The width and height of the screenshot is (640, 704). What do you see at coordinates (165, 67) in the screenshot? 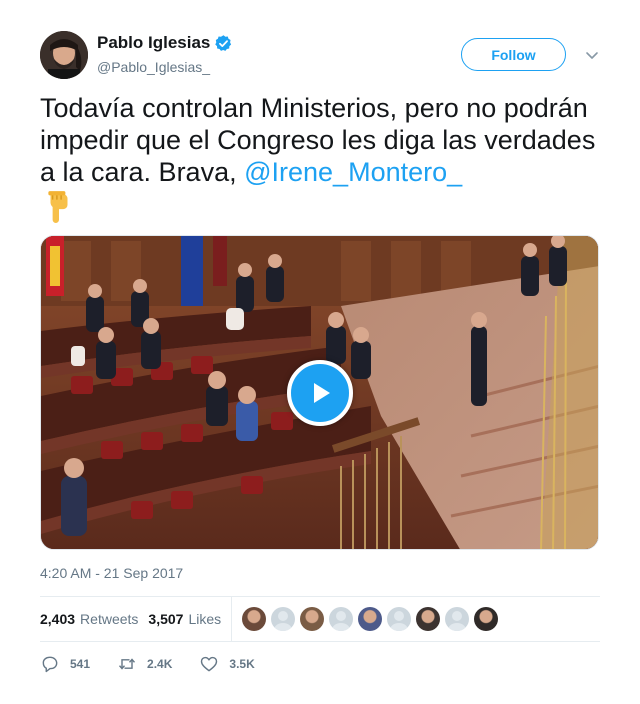
I see `author-handle: @Pablo_Iglesias_` at bounding box center [165, 67].